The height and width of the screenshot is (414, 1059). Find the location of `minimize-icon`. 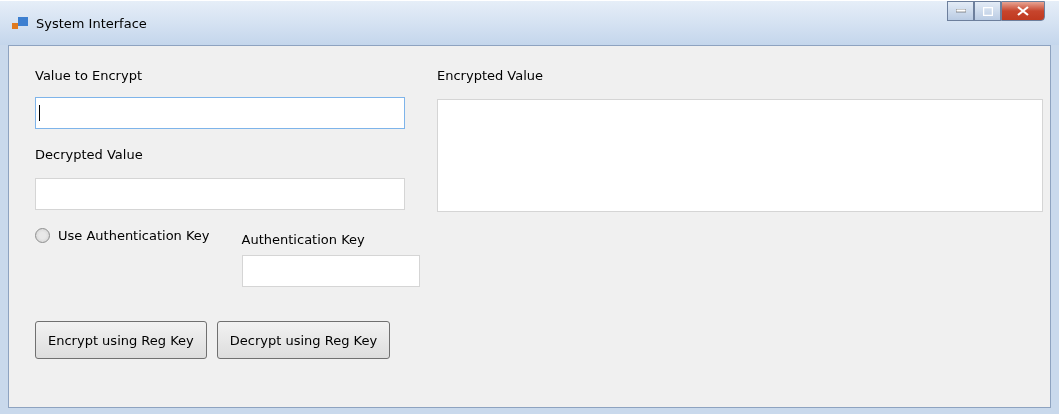

minimize-icon is located at coordinates (960, 11).